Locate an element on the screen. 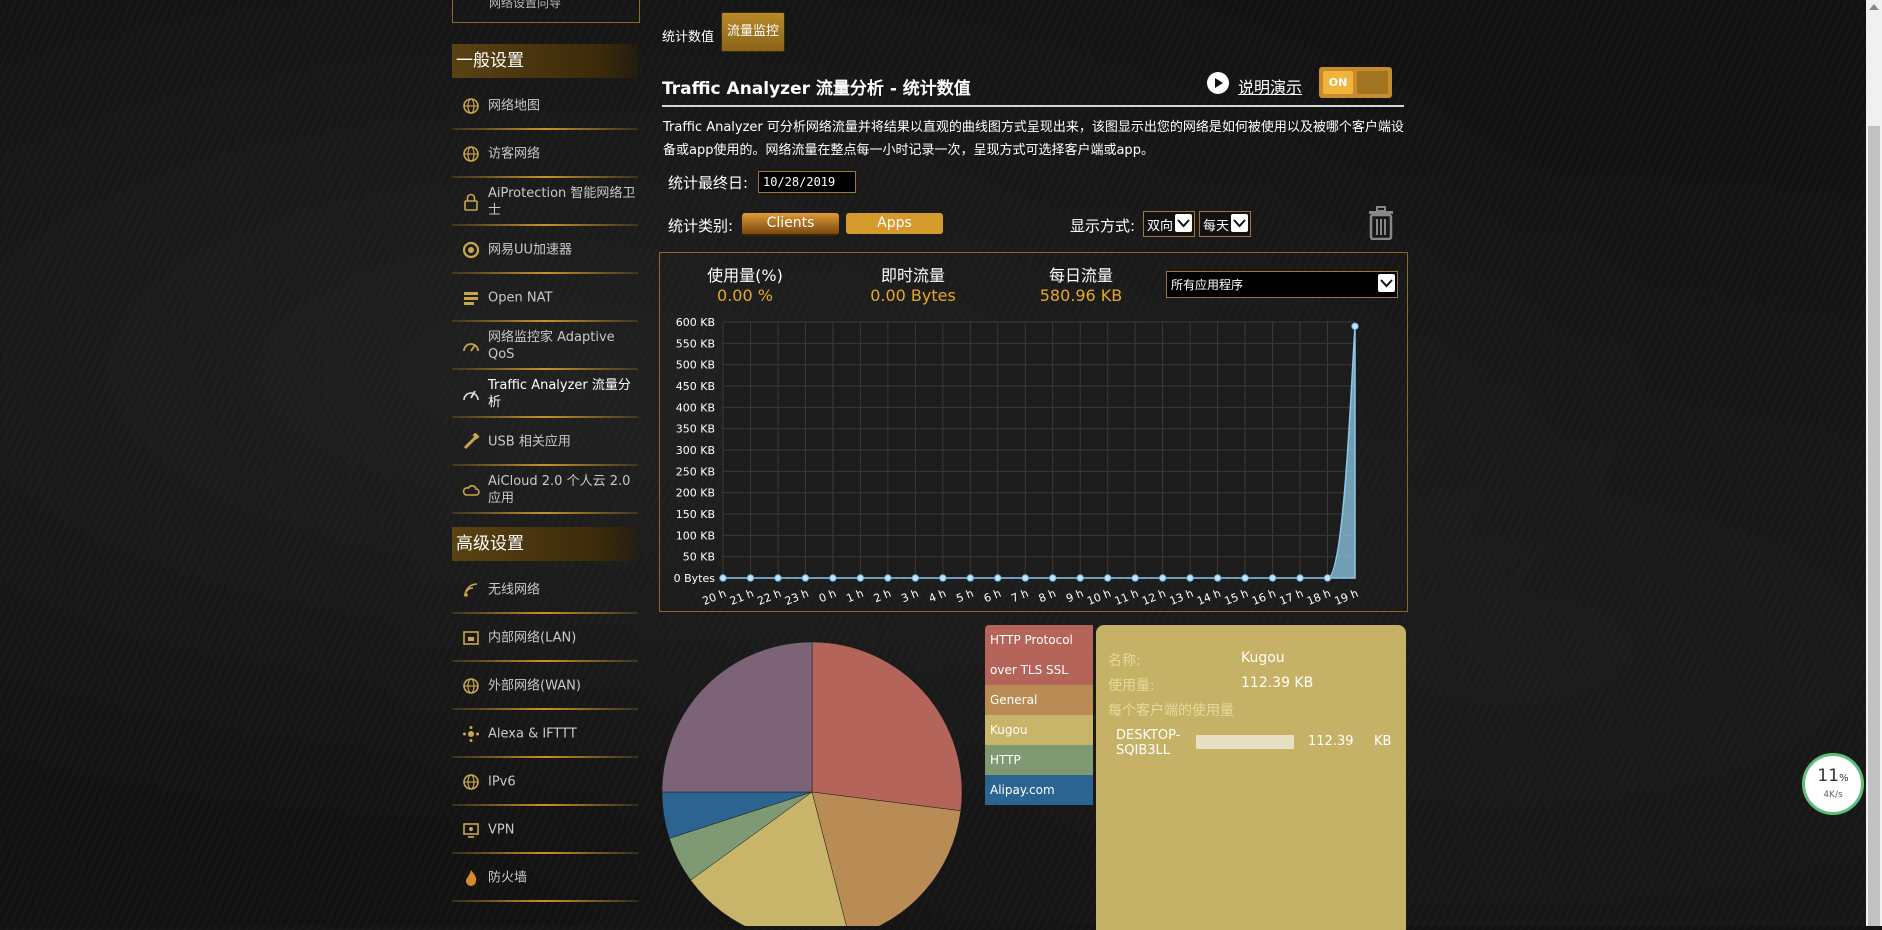  sidebar-item-general-2: AiProtection 智能网络卫士 is located at coordinates (545, 202).